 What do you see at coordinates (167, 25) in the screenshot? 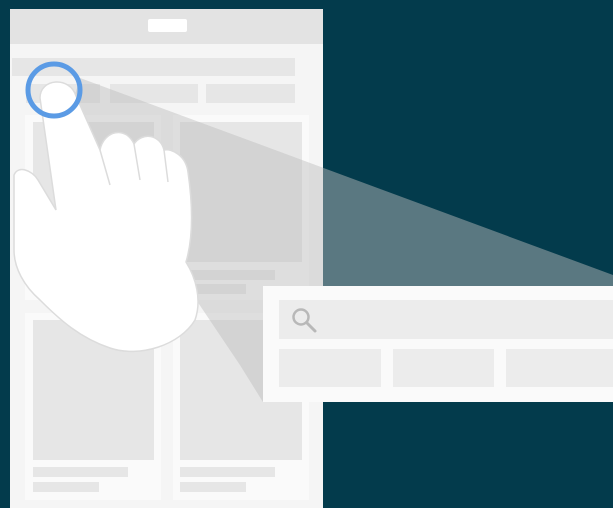
I see `phone-header-pill` at bounding box center [167, 25].